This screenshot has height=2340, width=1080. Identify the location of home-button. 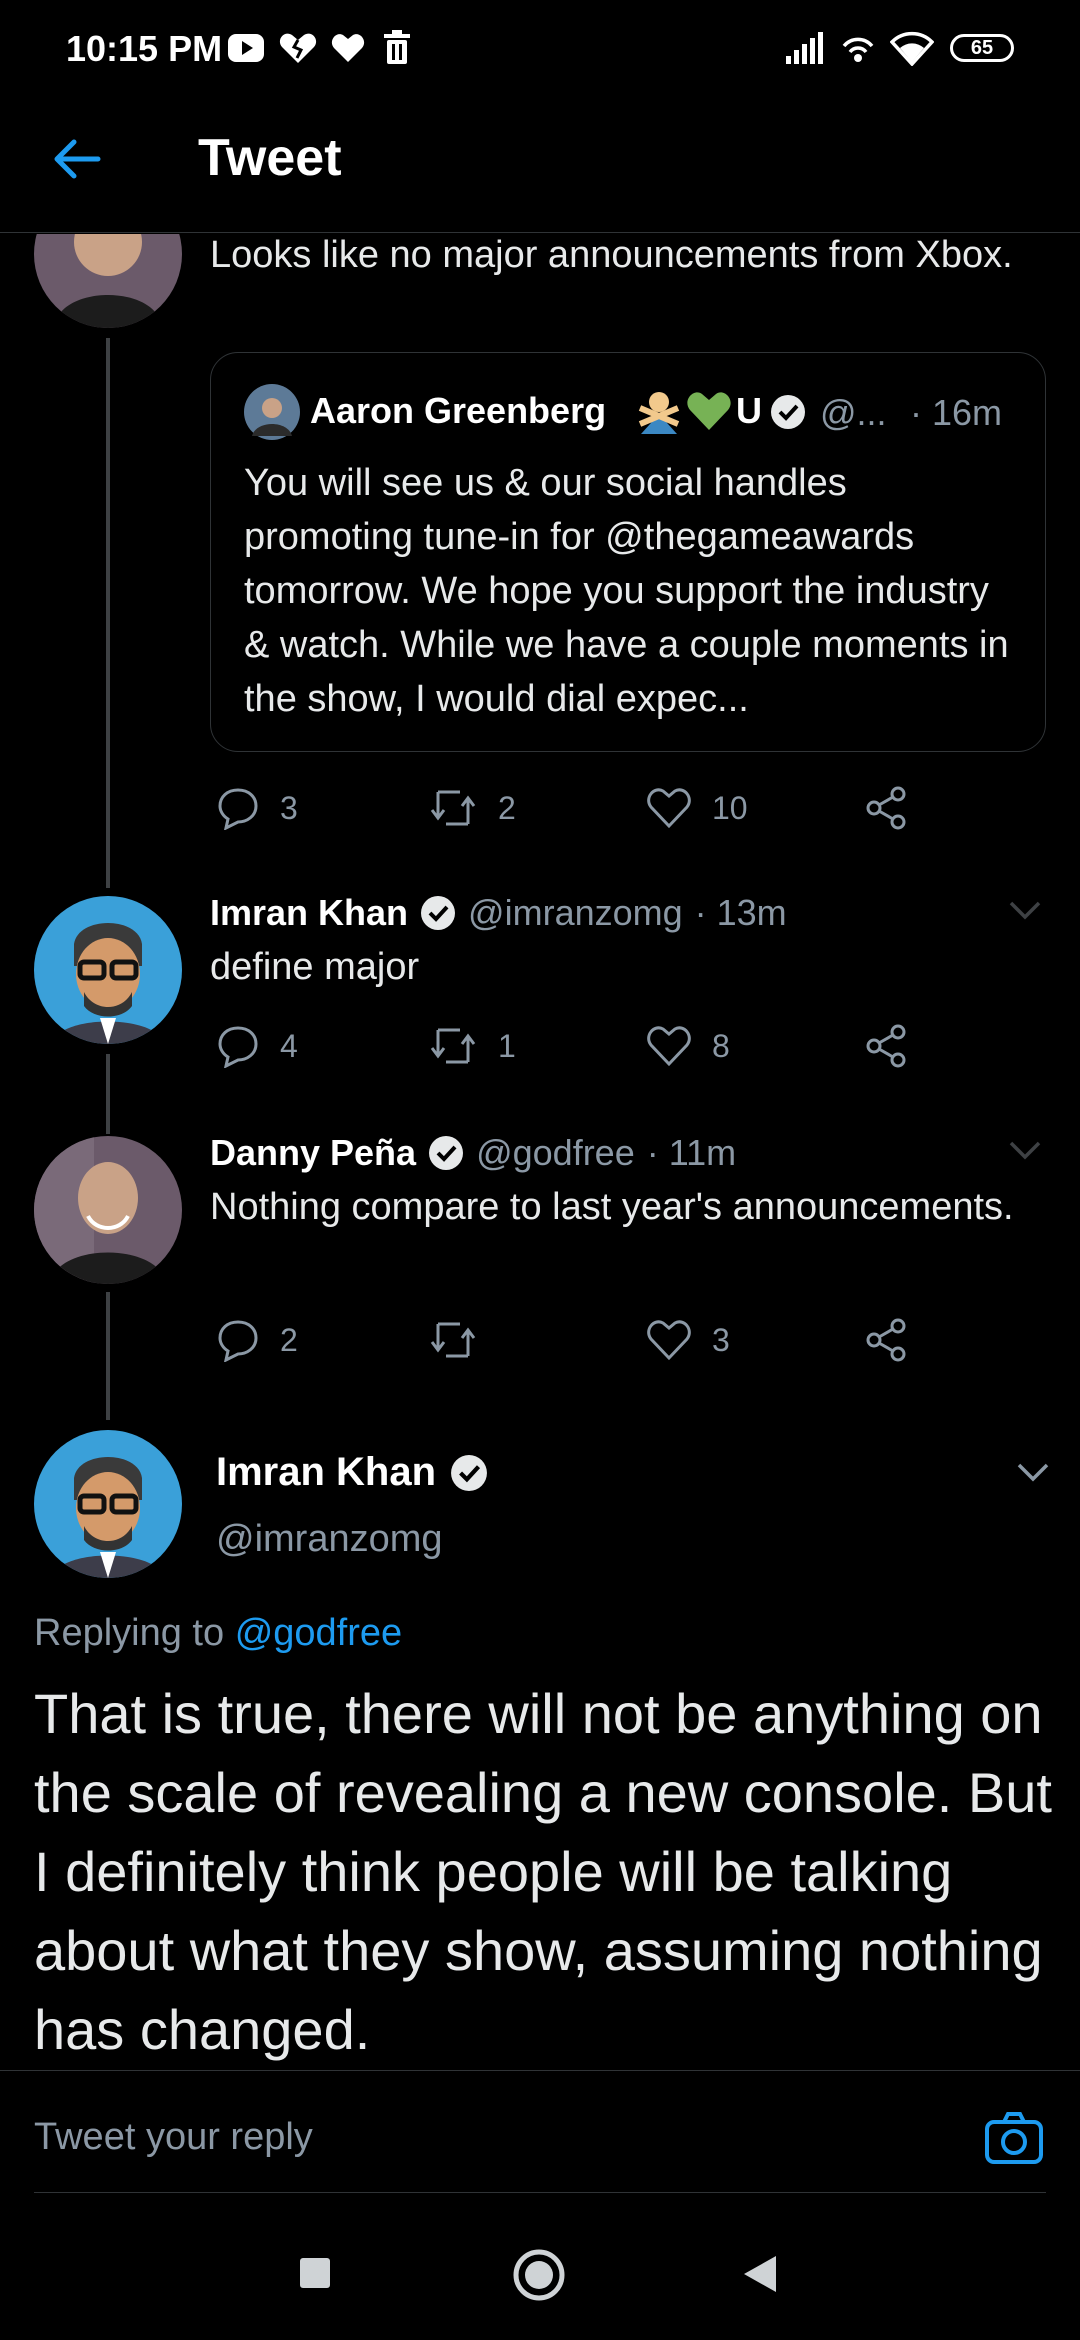
(539, 2277).